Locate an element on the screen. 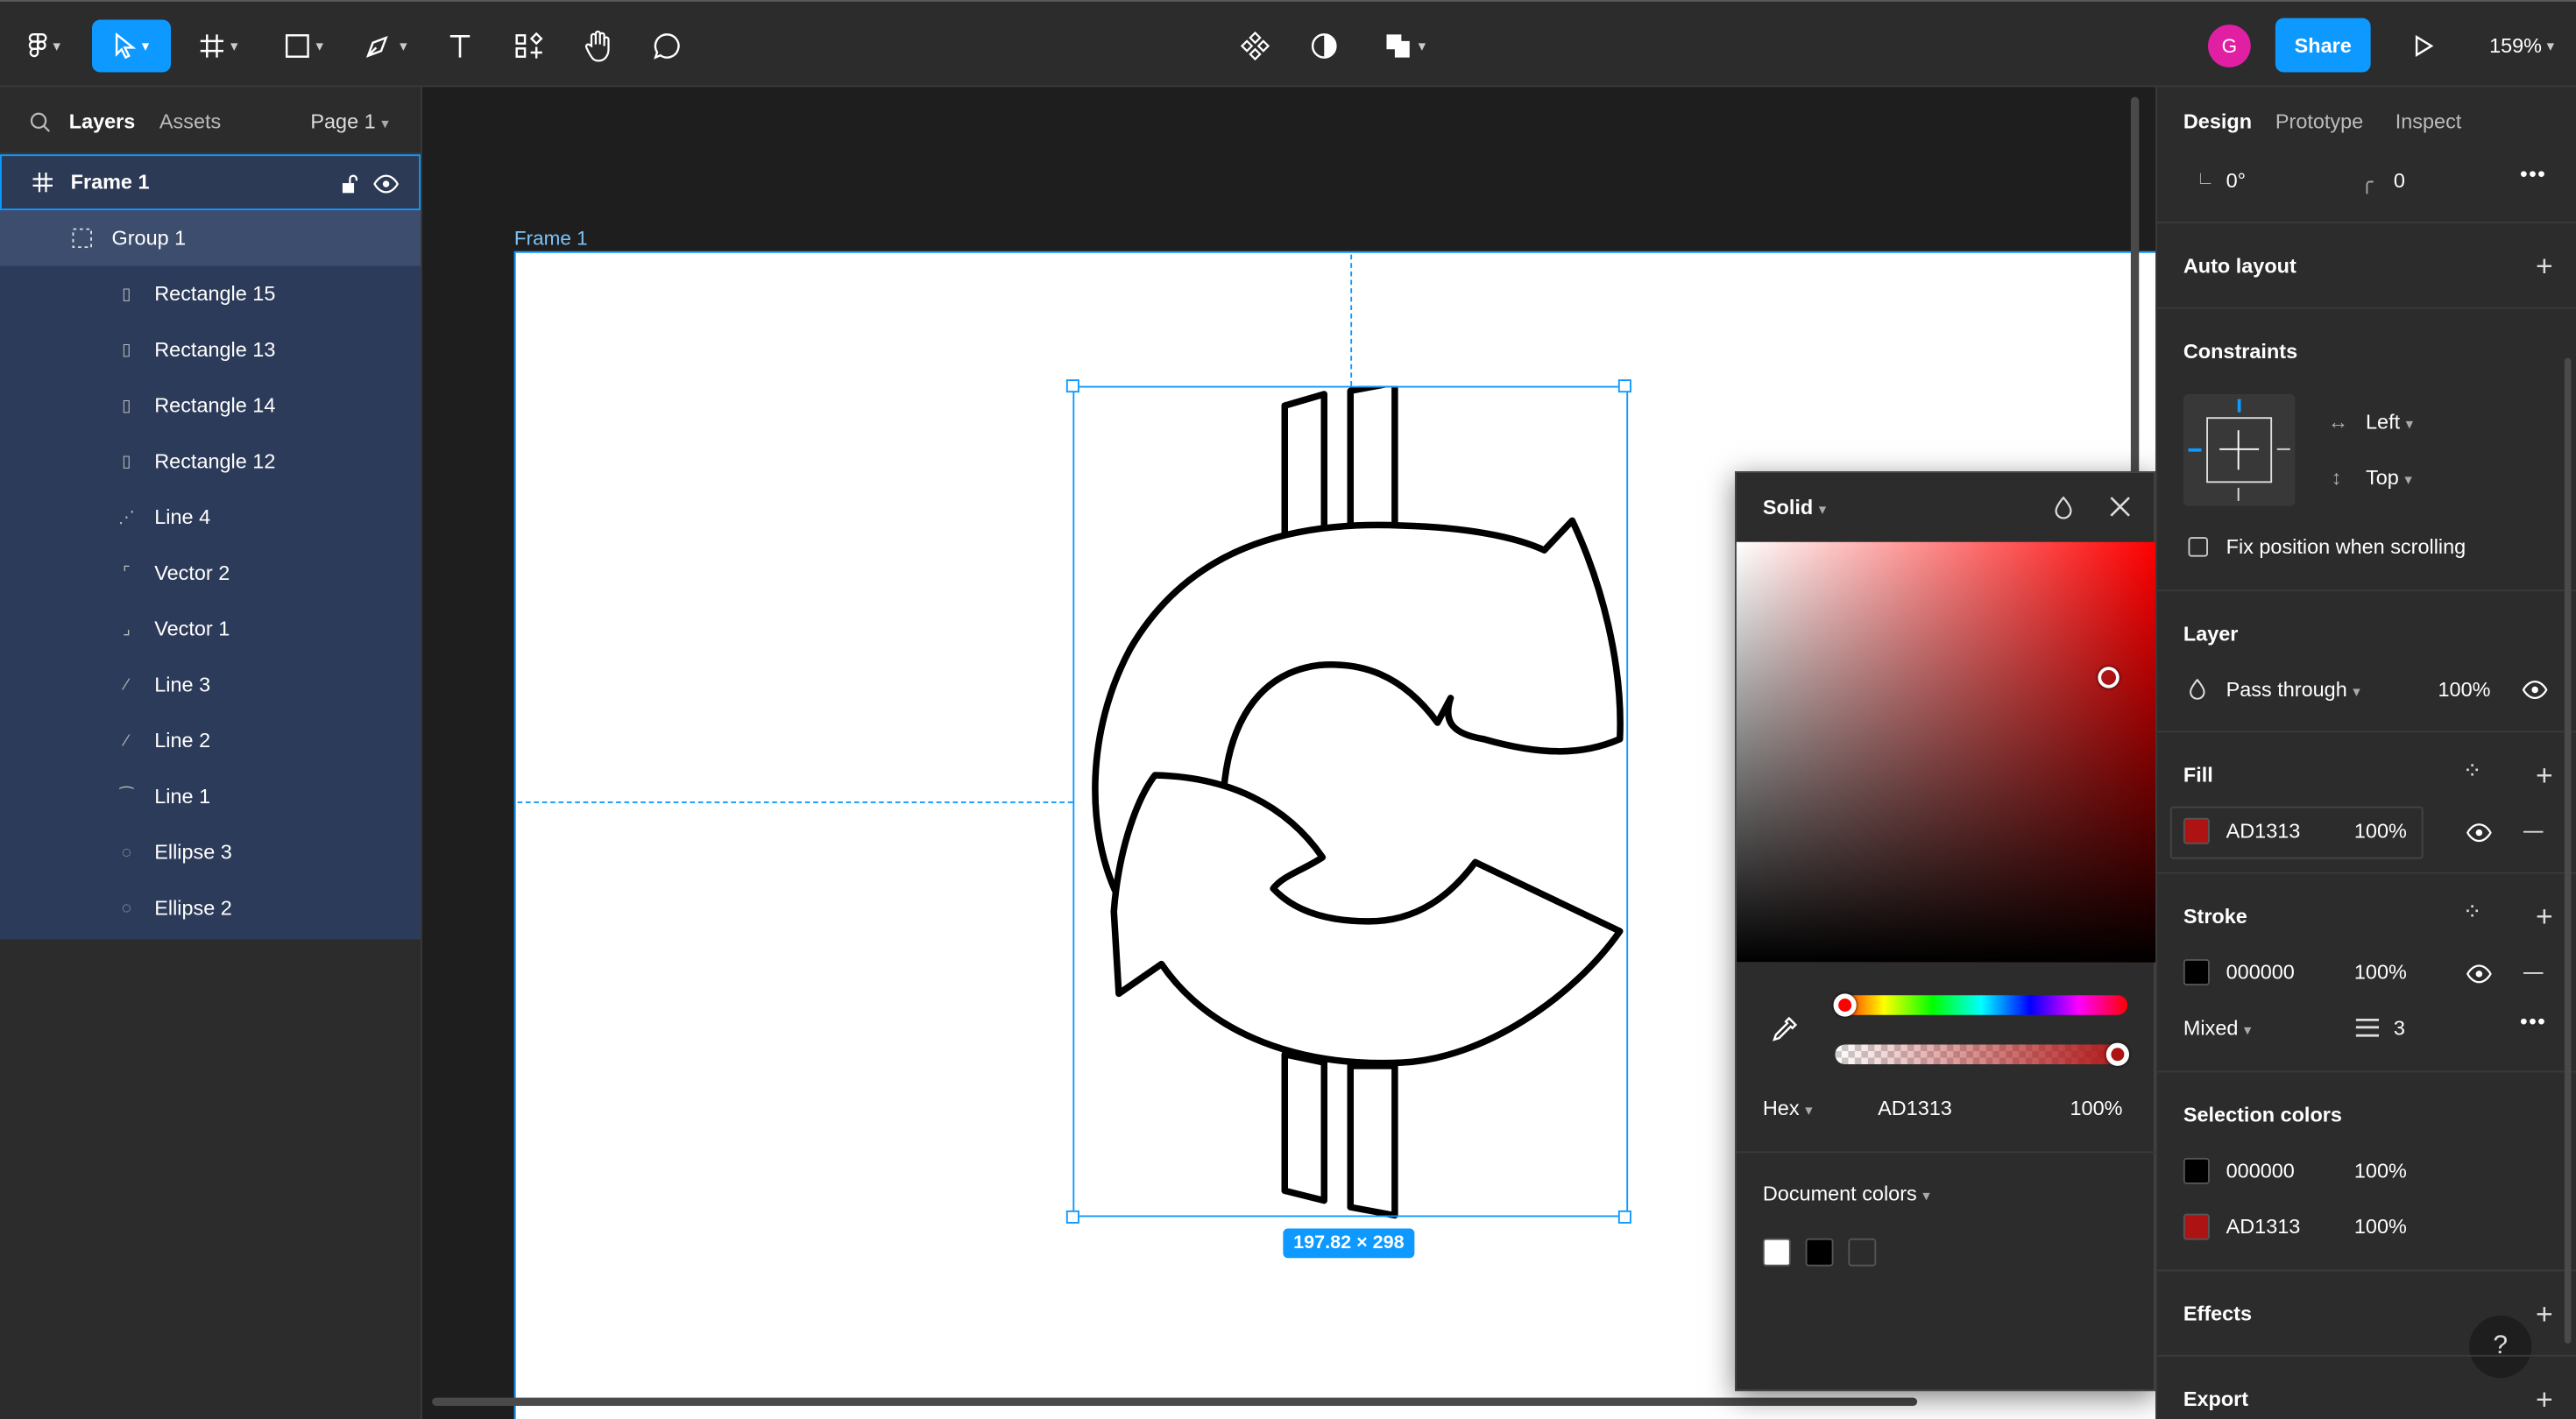 The image size is (2576, 1419). opacity-input: 100% is located at coordinates (2096, 1109).